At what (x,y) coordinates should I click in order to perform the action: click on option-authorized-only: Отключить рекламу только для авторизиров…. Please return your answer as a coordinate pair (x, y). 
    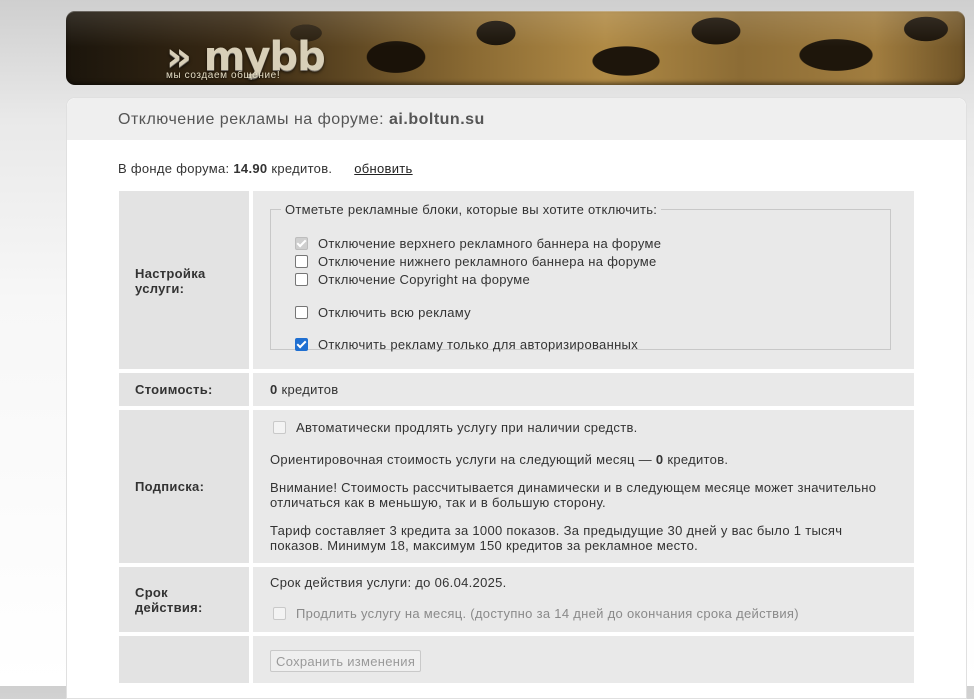
    Looking at the image, I should click on (466, 345).